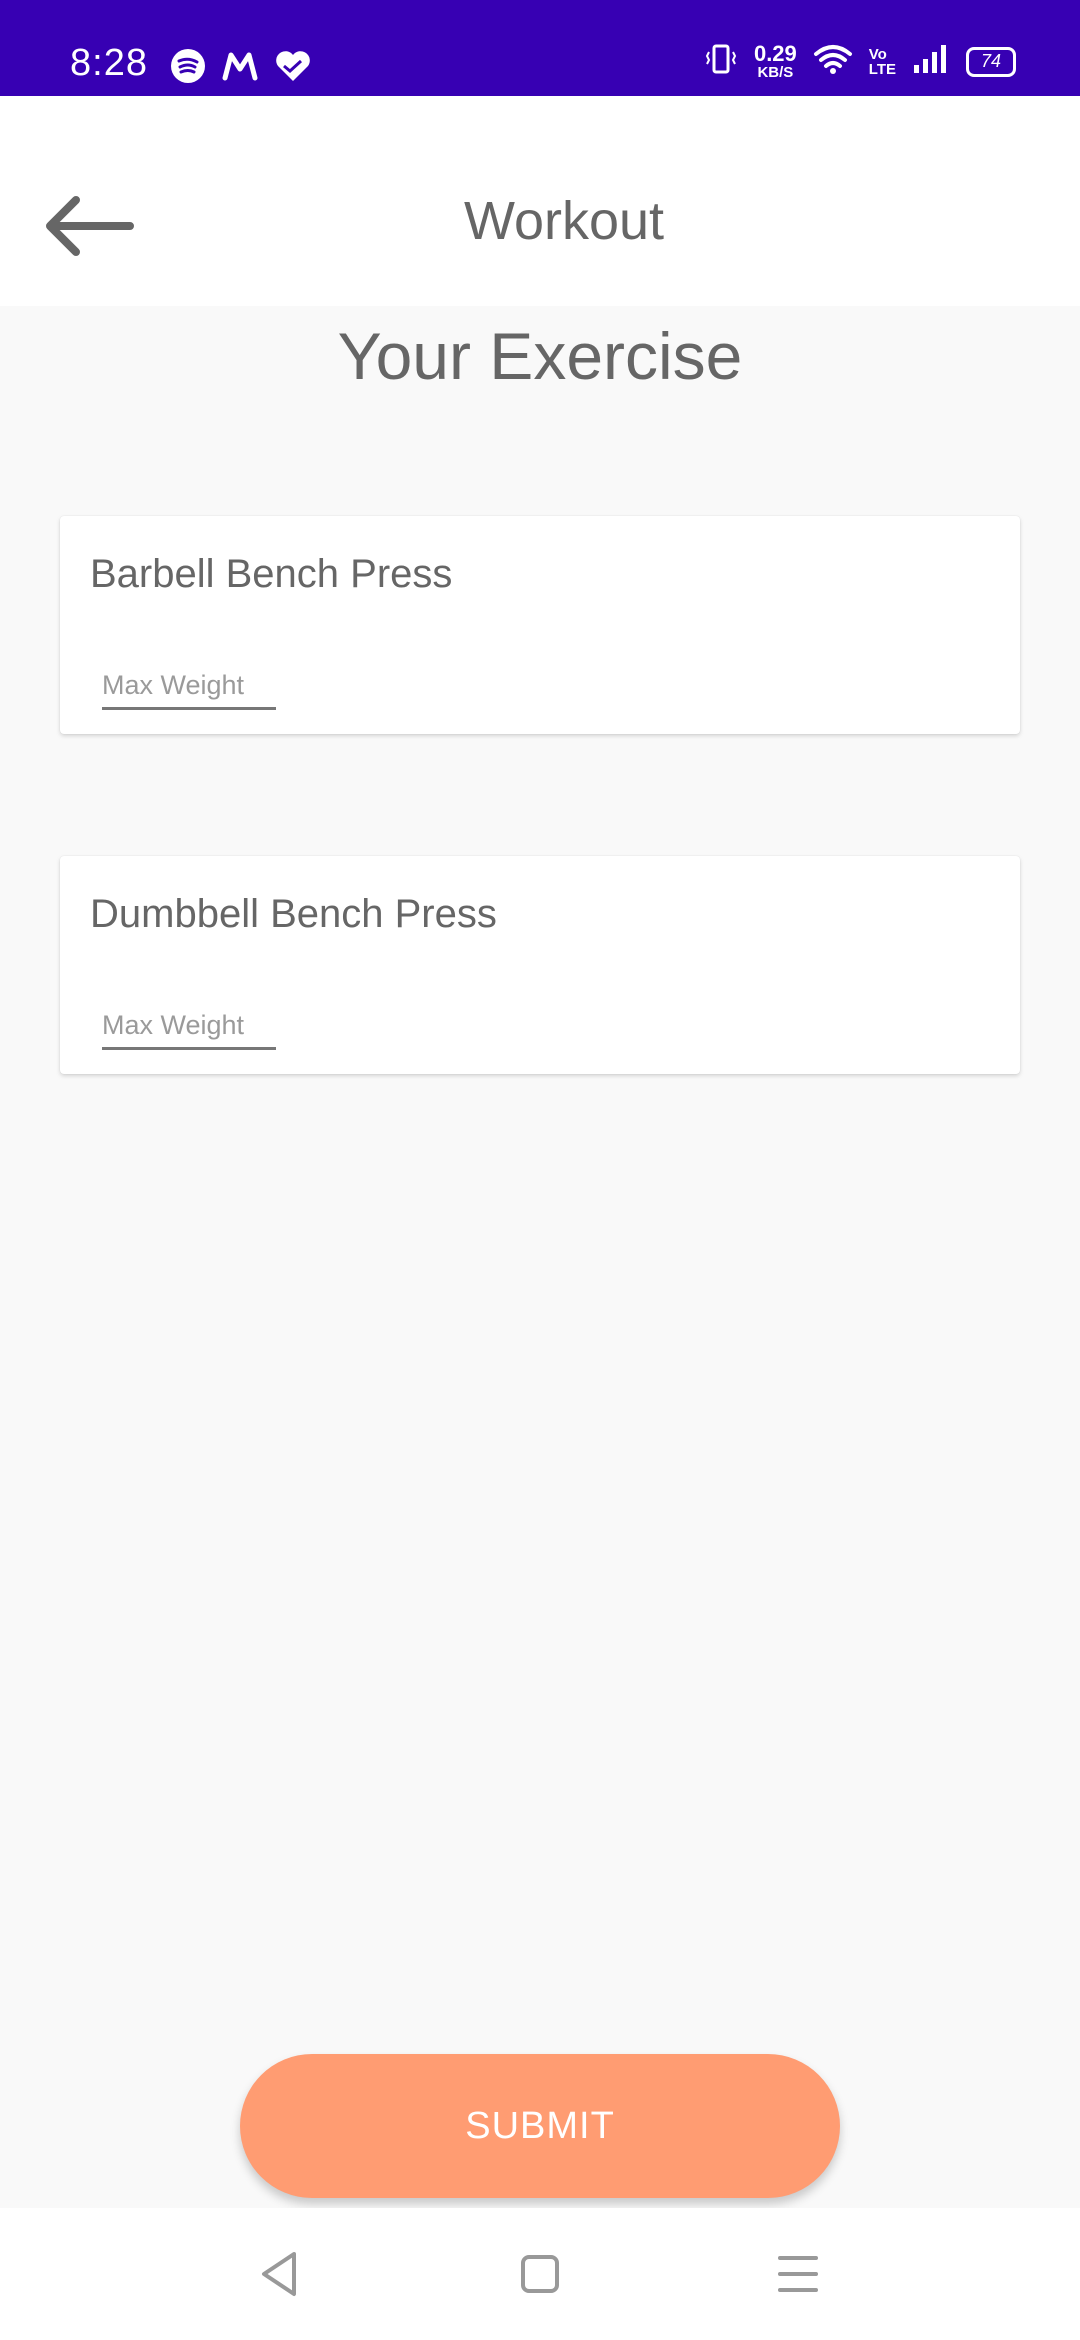 The height and width of the screenshot is (2340, 1080). Describe the element at coordinates (540, 356) in the screenshot. I see `section-title: Your Exercise` at that location.